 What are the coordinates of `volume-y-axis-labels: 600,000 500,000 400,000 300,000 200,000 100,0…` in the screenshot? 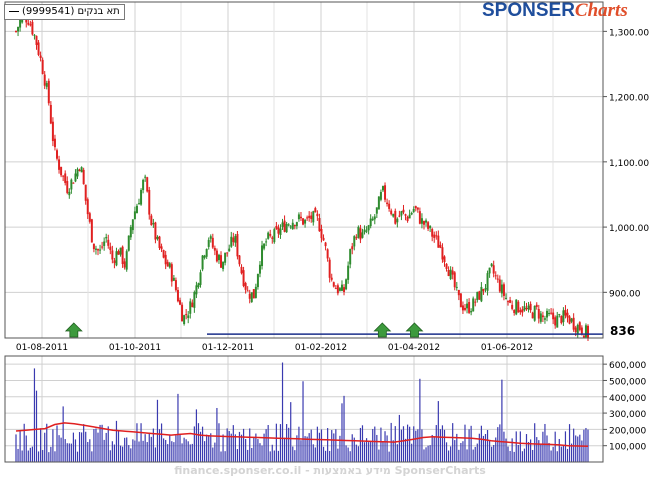 It's located at (624, 407).